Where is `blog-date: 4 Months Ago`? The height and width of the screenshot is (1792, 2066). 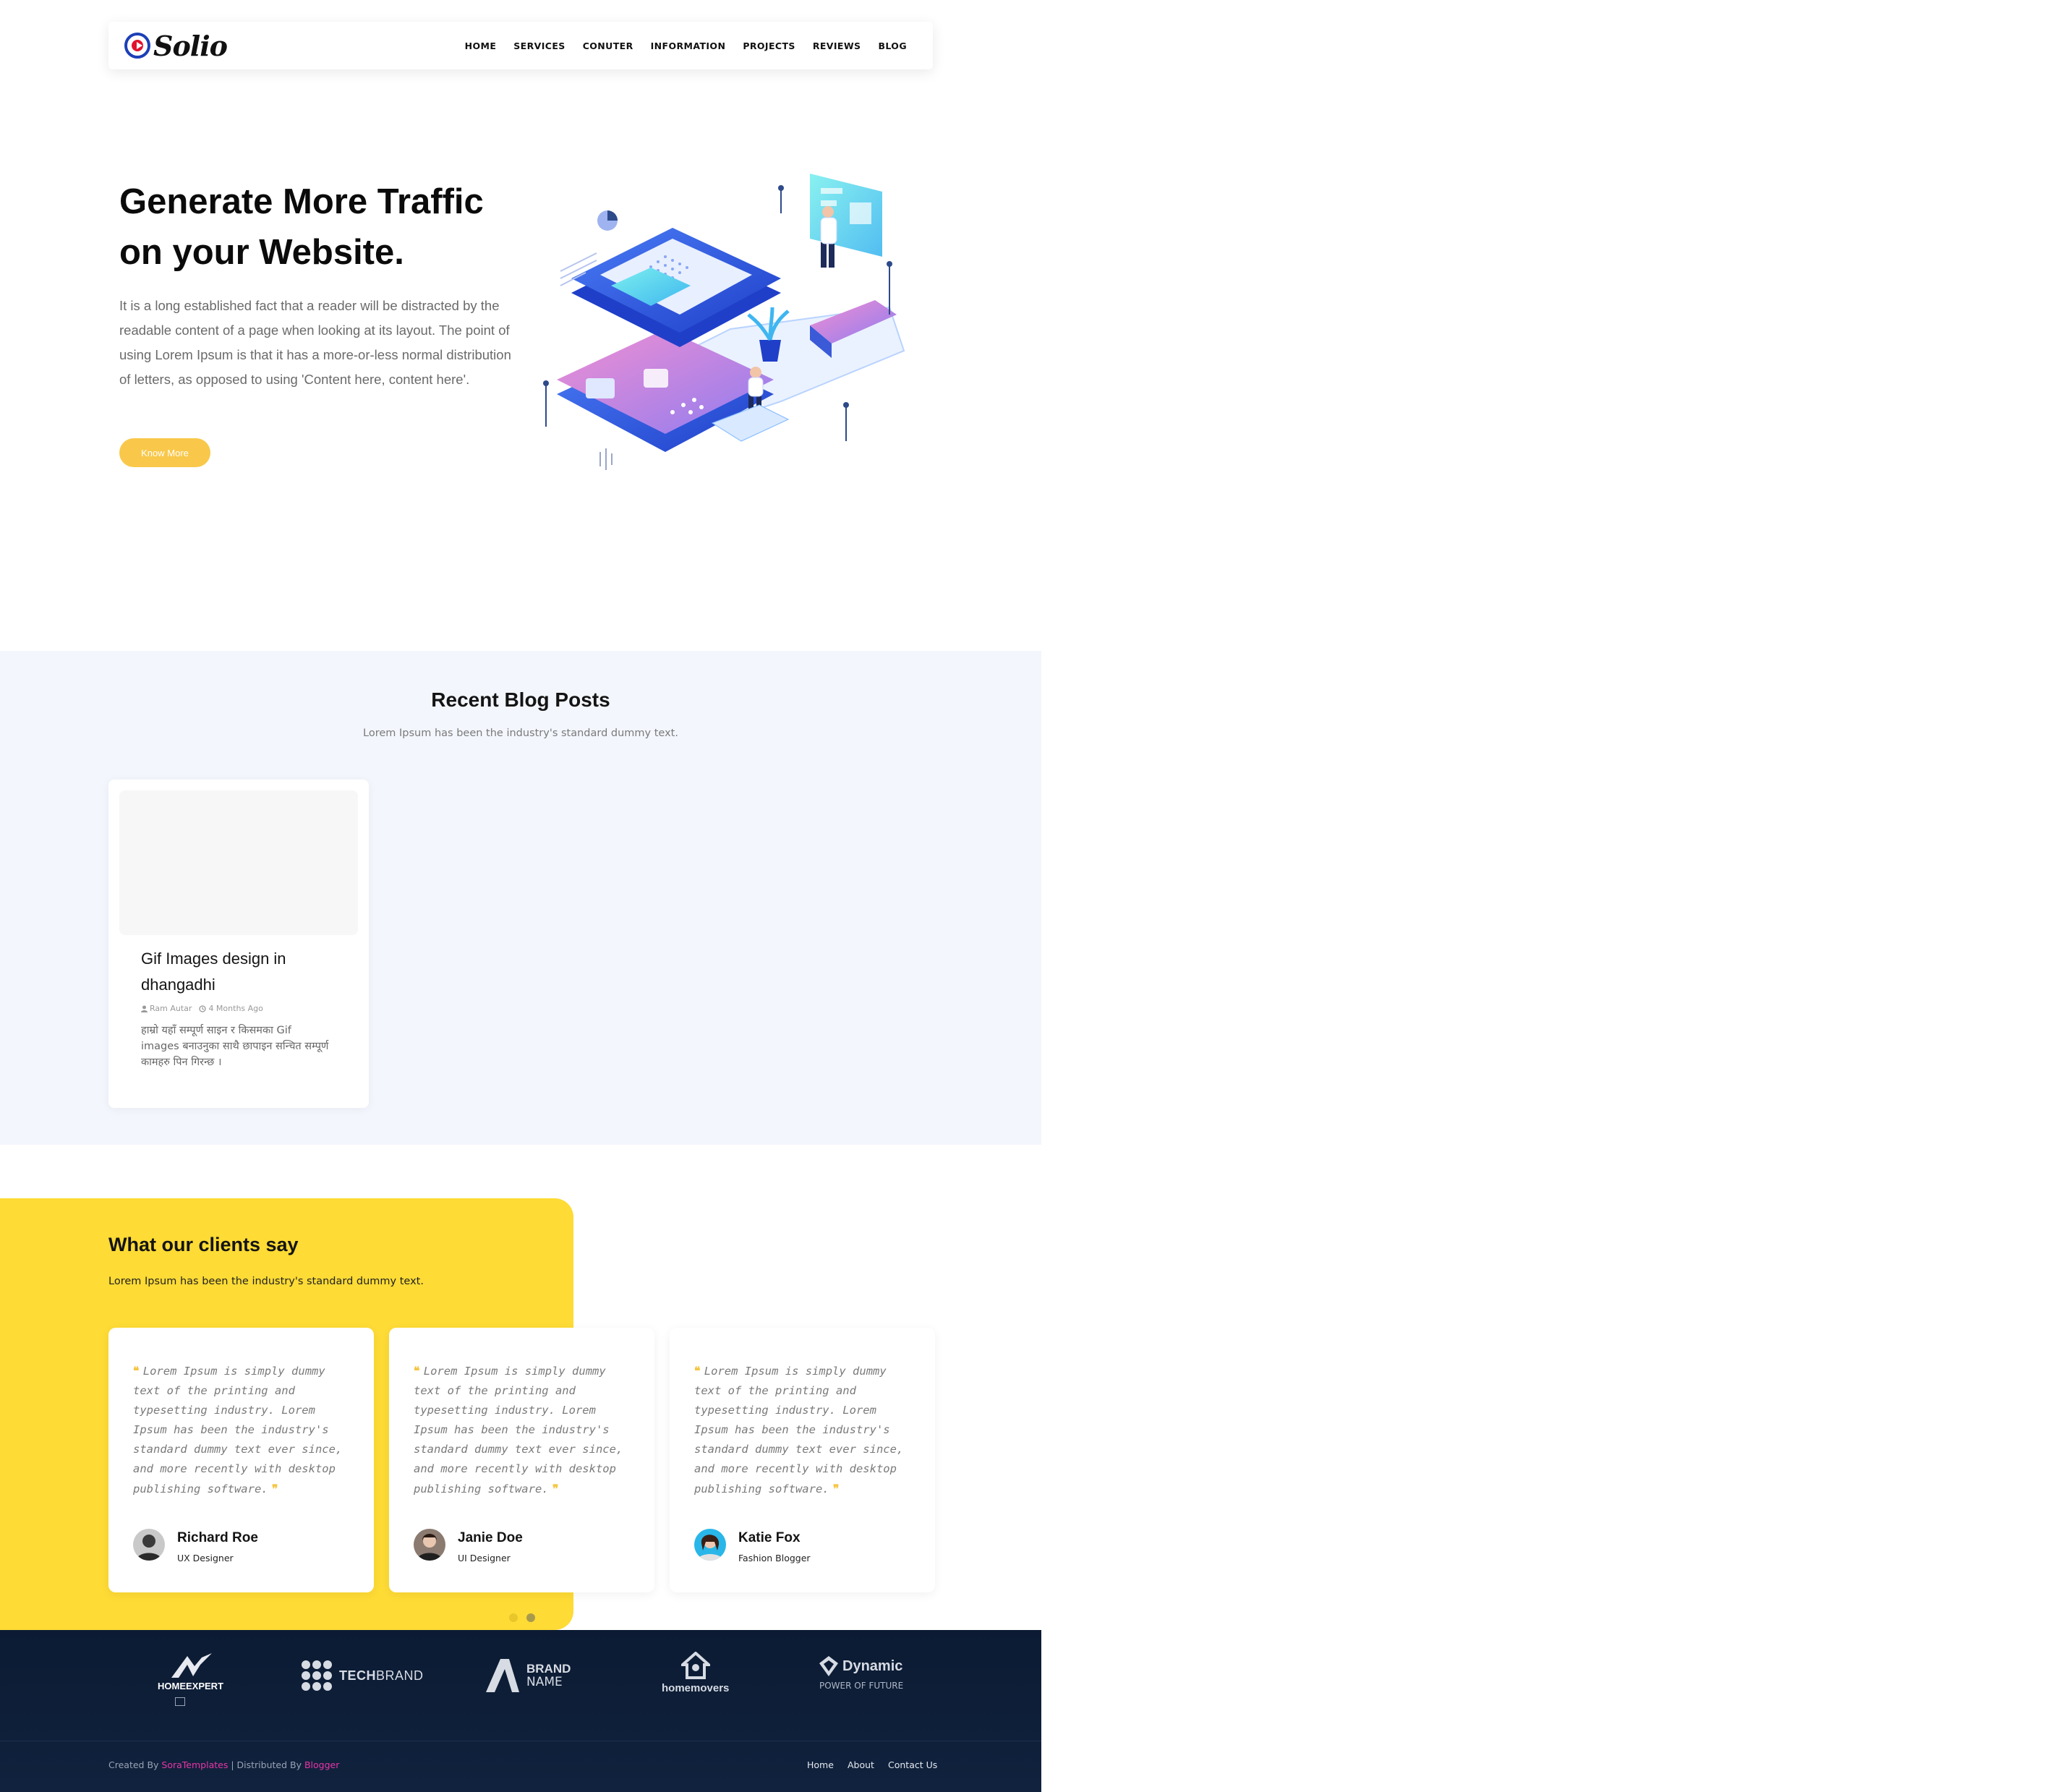 blog-date: 4 Months Ago is located at coordinates (231, 1008).